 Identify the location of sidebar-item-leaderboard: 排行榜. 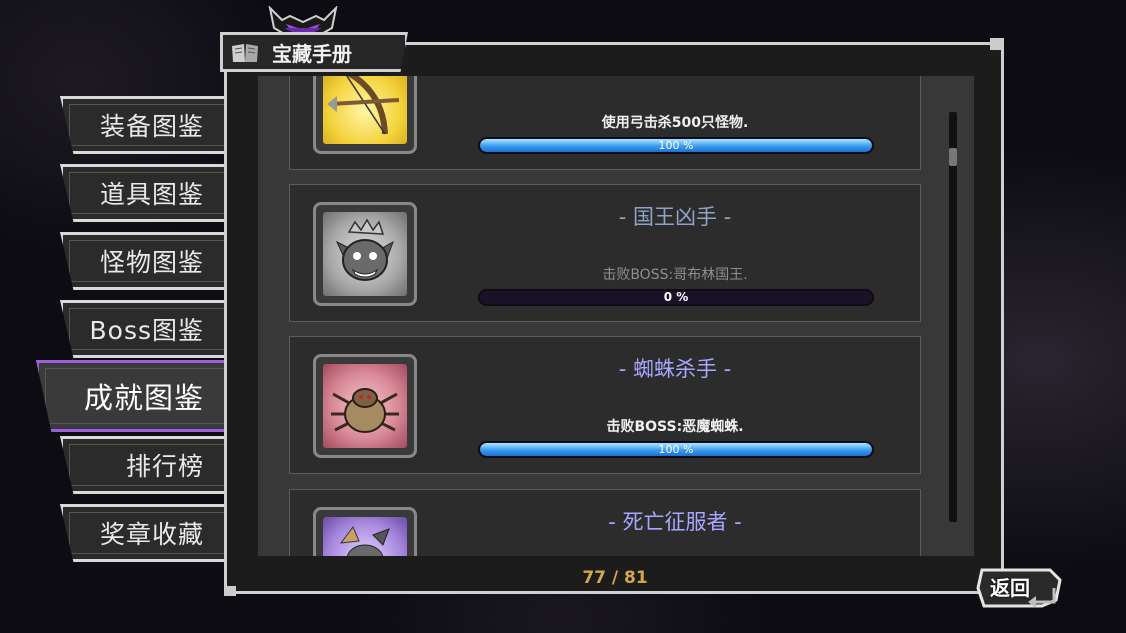
(144, 465).